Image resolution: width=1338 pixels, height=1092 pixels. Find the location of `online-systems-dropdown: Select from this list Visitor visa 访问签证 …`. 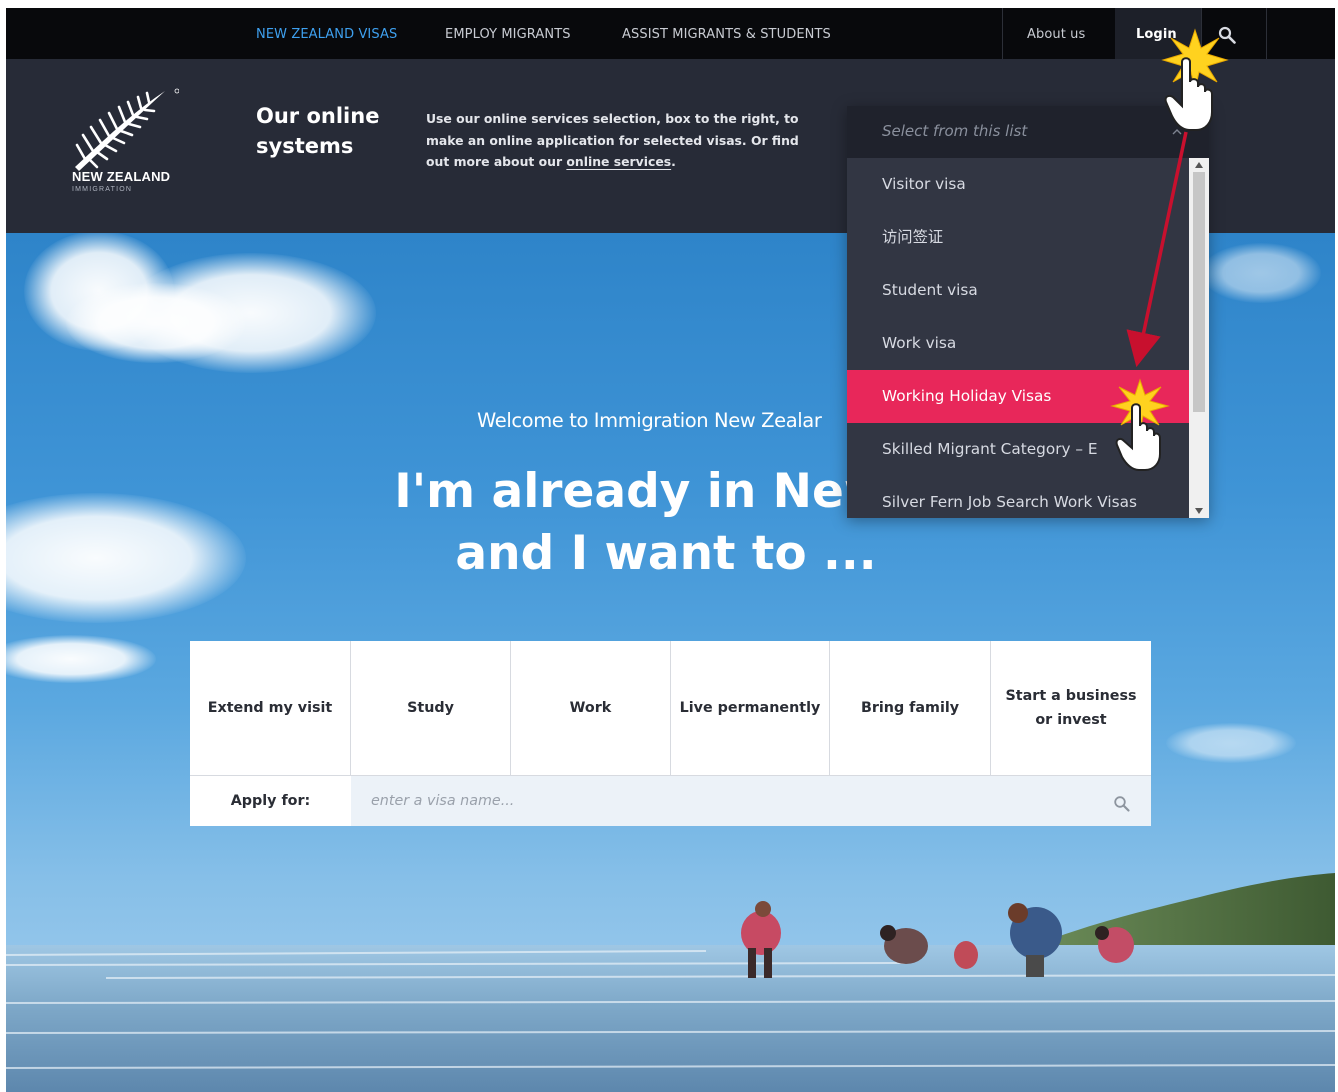

online-systems-dropdown: Select from this list Visitor visa 访问签证 … is located at coordinates (1028, 312).